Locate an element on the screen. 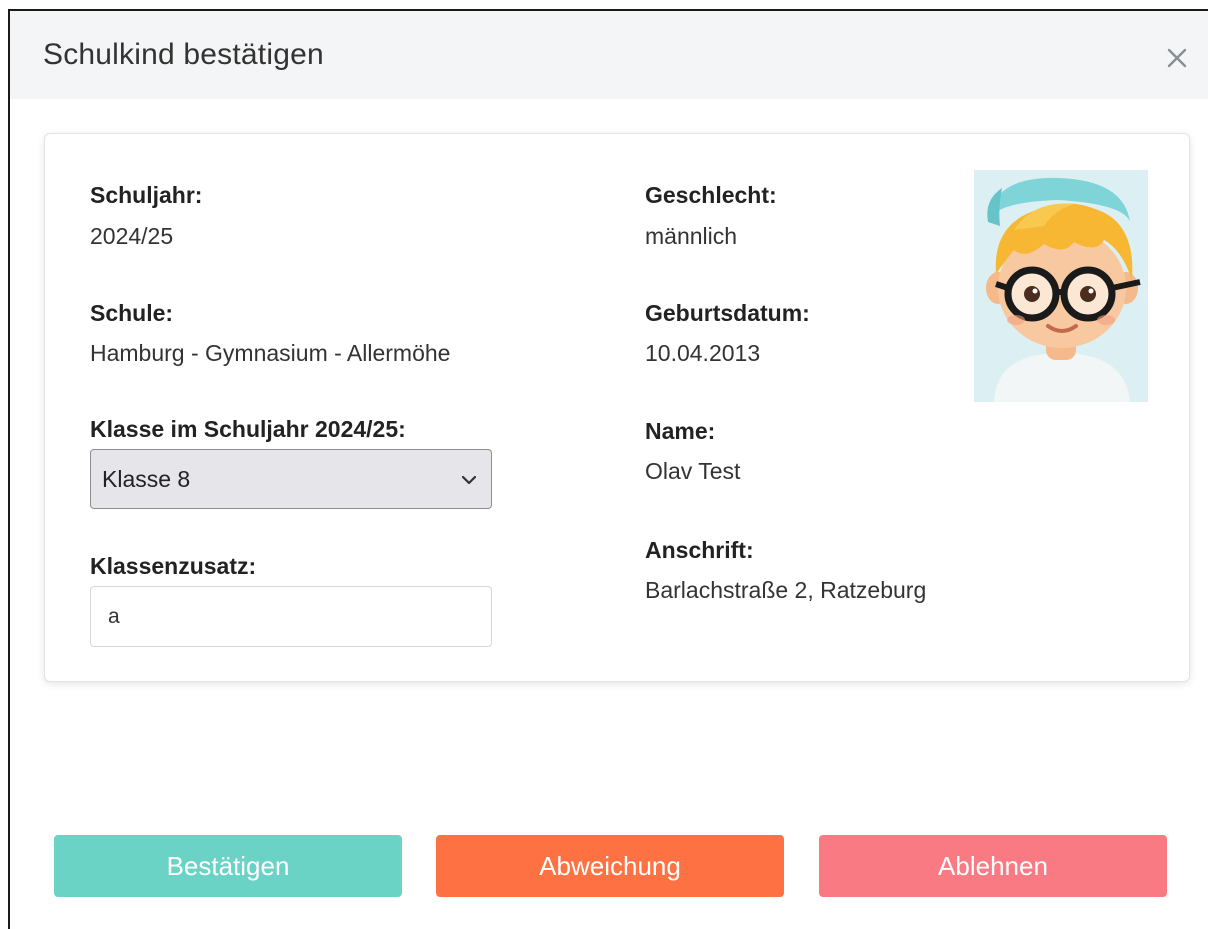 The width and height of the screenshot is (1210, 929). class-select: Klasse 8 is located at coordinates (291, 479).